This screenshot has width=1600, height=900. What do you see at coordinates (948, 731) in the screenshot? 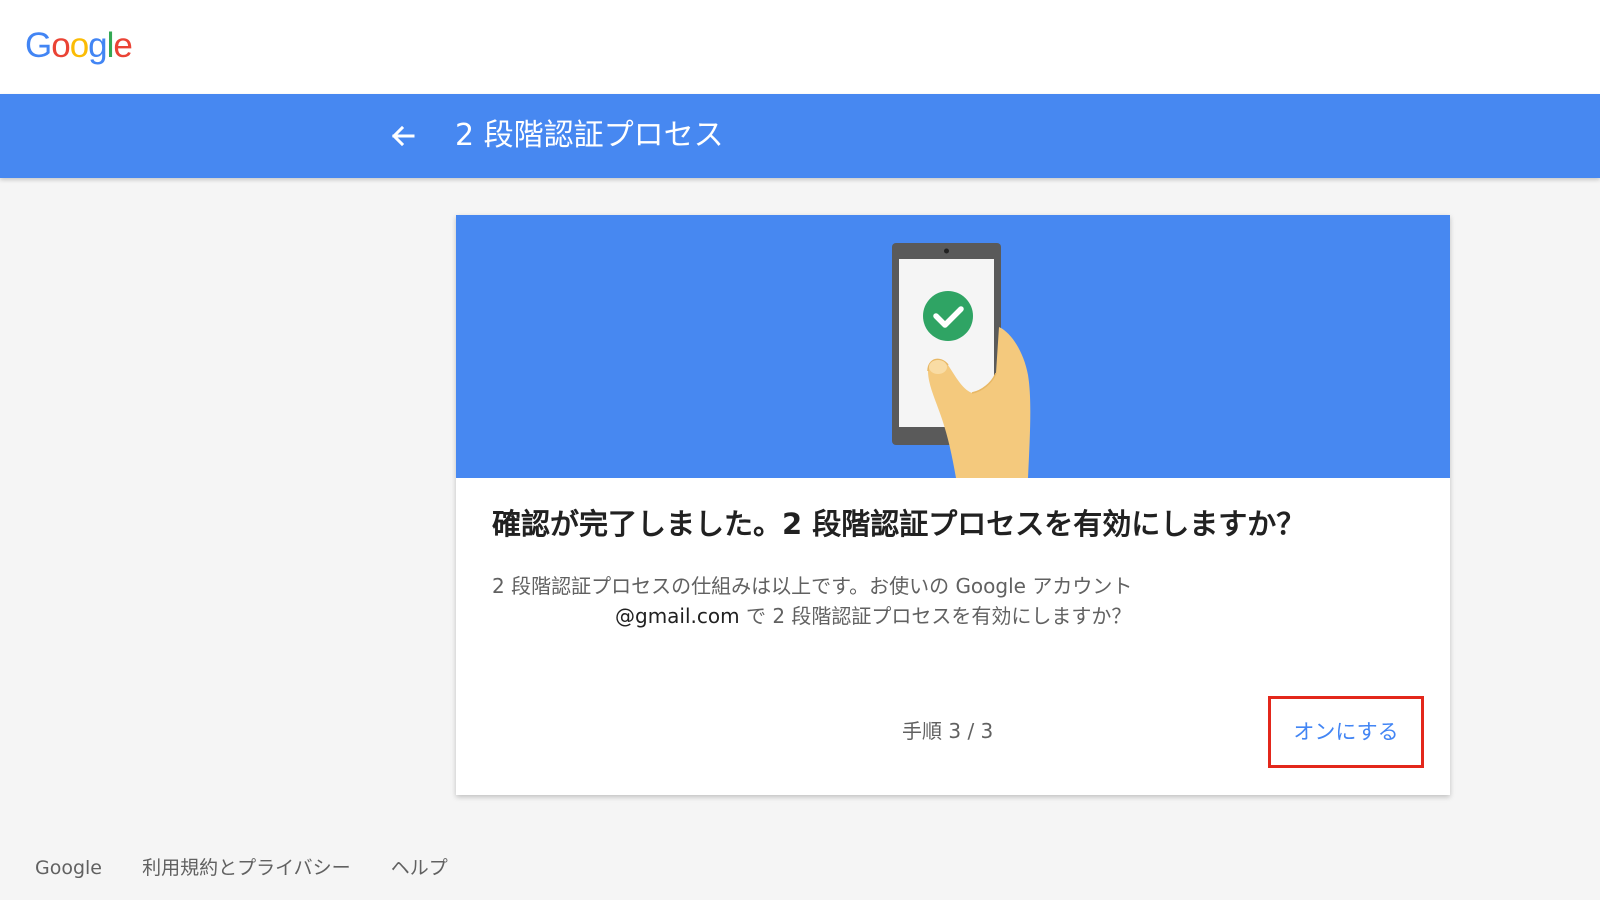
I see `step-indicator: 手順 3 / 3` at bounding box center [948, 731].